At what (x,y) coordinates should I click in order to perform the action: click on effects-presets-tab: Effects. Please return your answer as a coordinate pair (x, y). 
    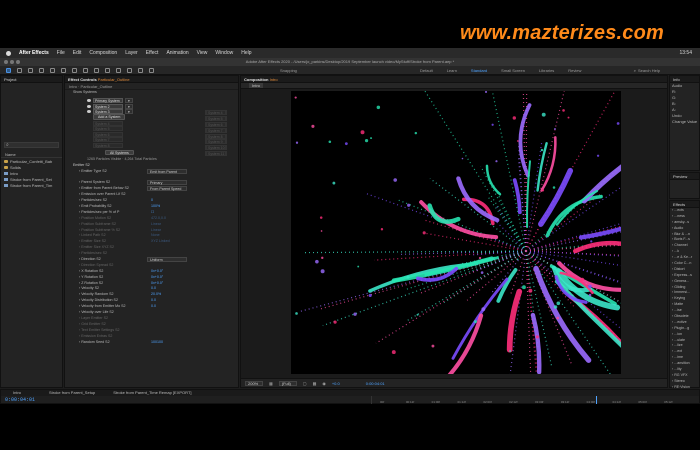
    Looking at the image, I should click on (684, 204).